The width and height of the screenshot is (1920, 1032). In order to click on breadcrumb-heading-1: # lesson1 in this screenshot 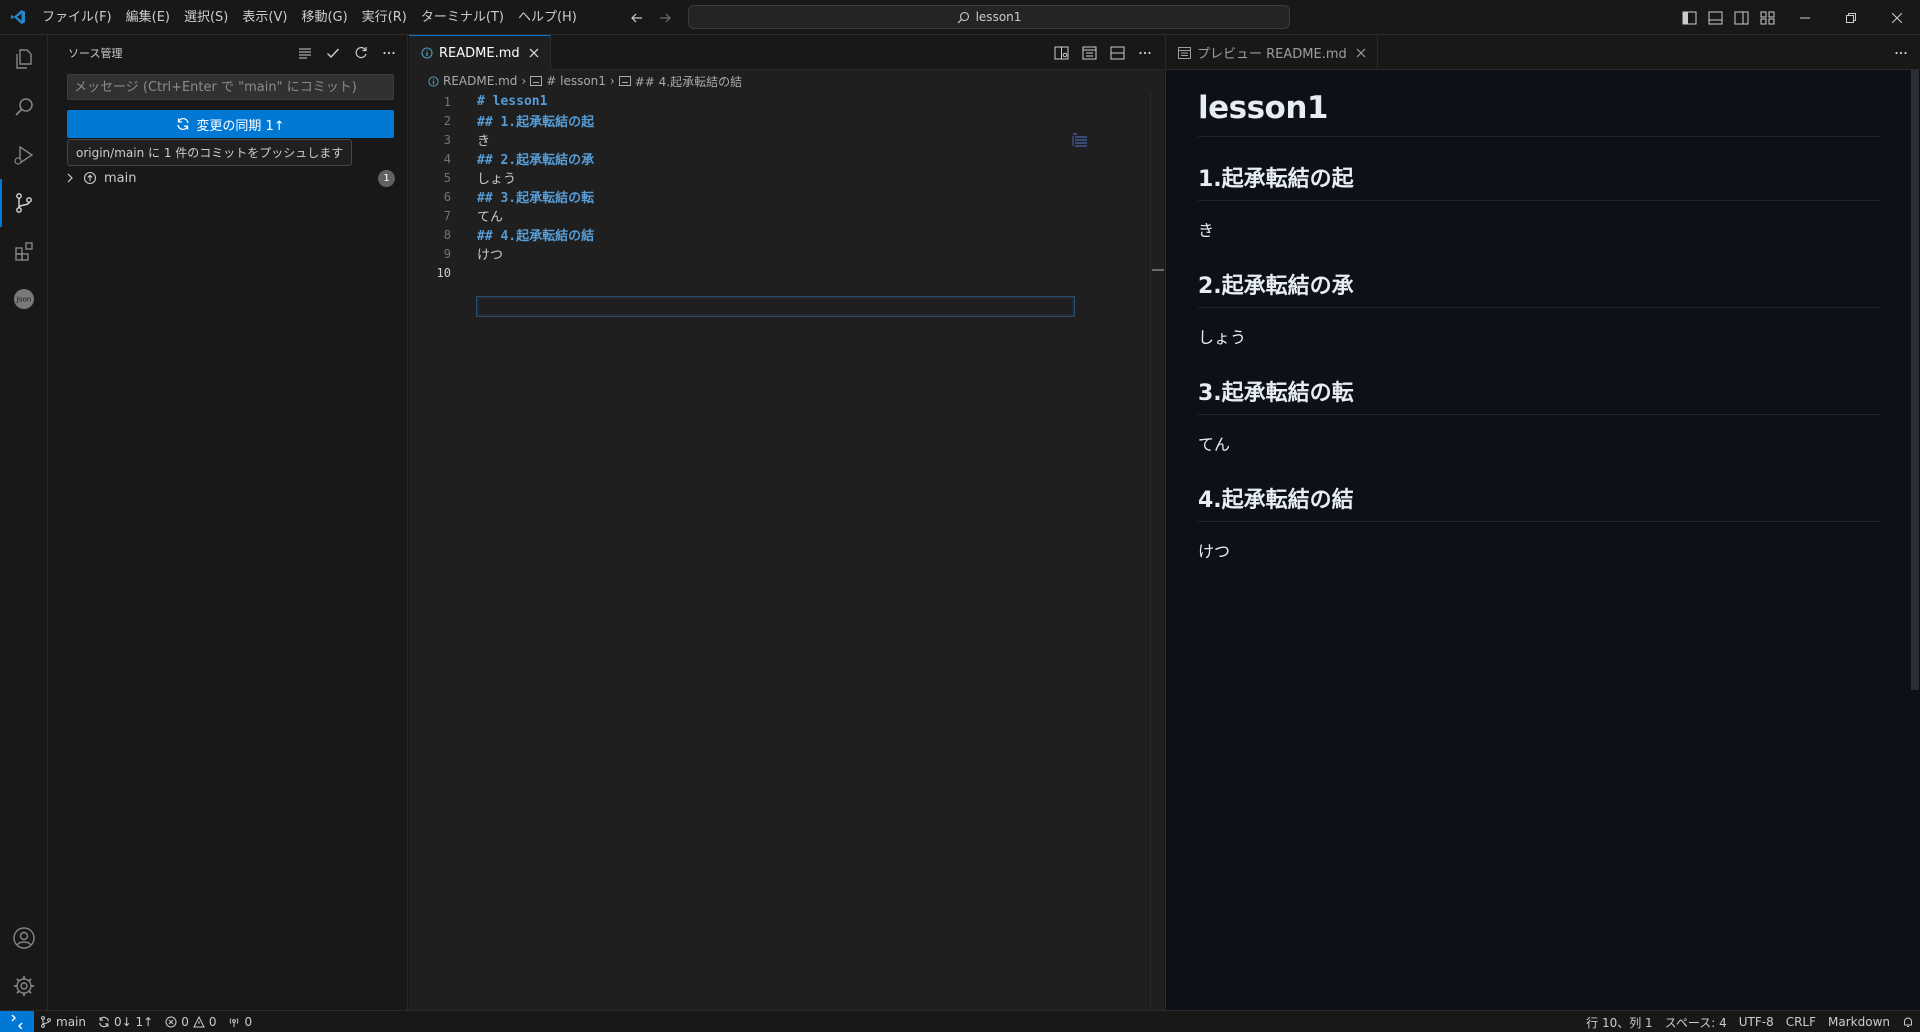, I will do `click(568, 81)`.